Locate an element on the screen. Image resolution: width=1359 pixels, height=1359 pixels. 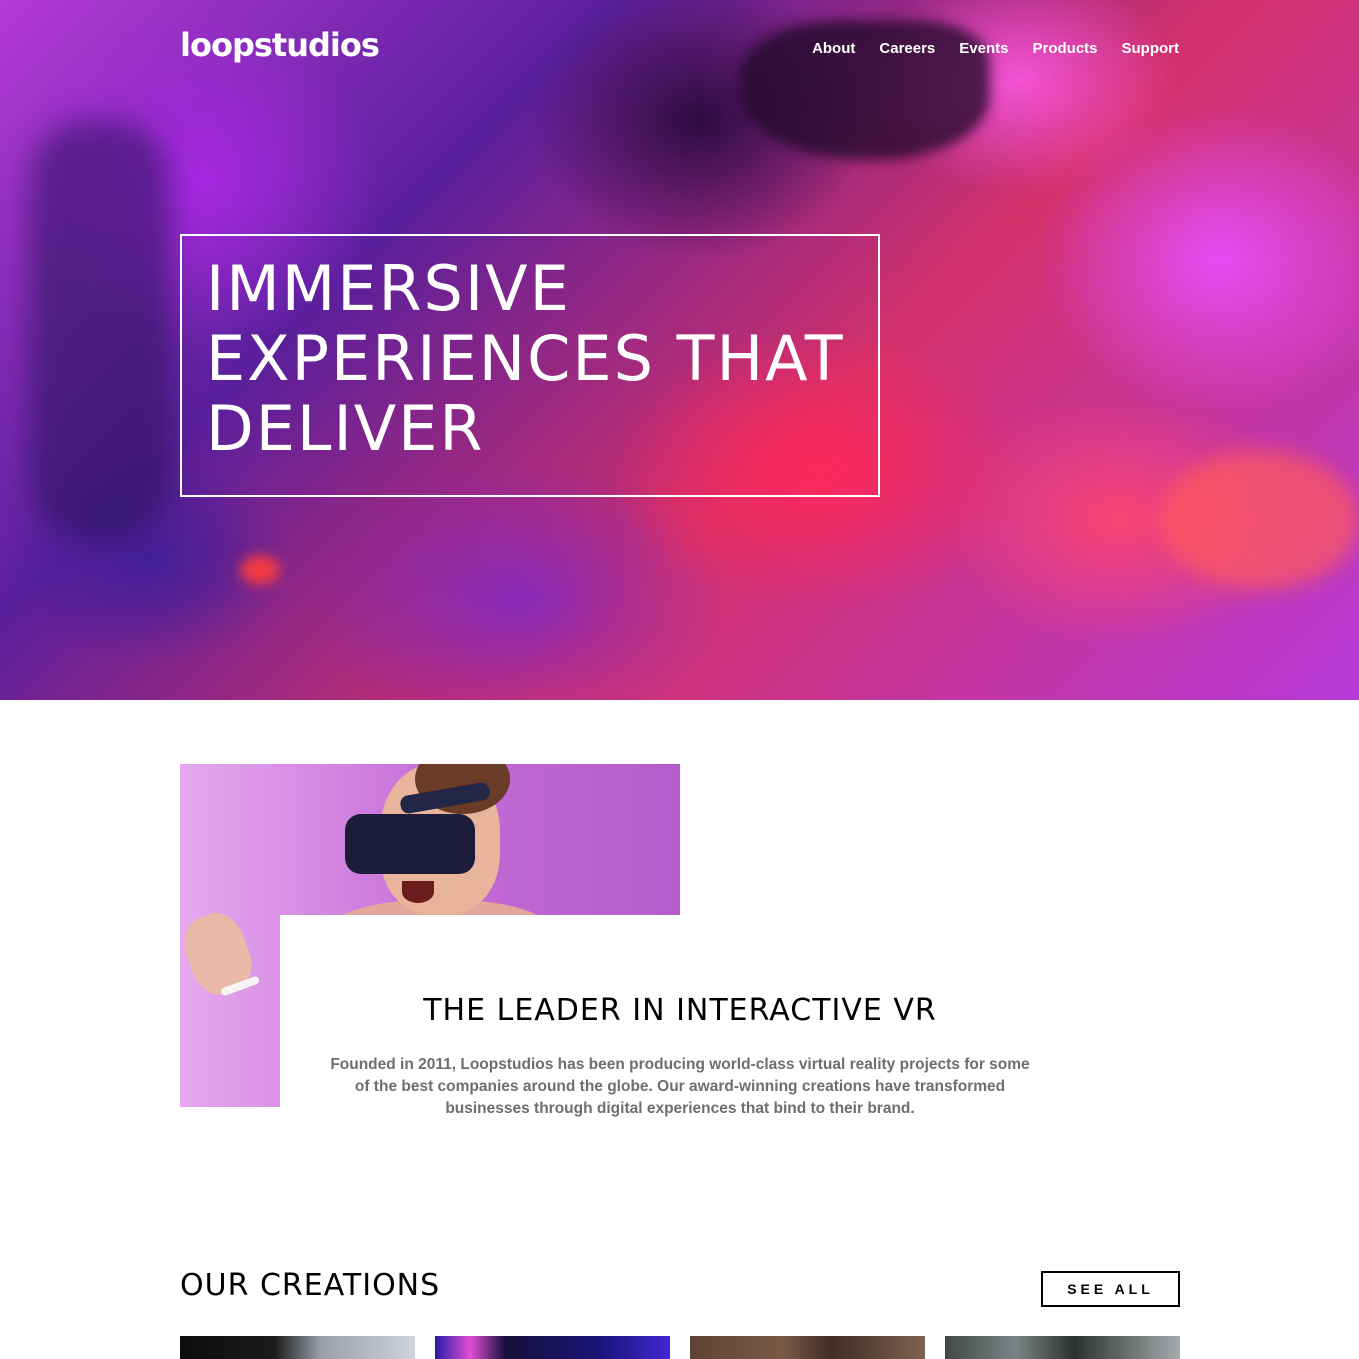
nav-link-about: About is located at coordinates (833, 48).